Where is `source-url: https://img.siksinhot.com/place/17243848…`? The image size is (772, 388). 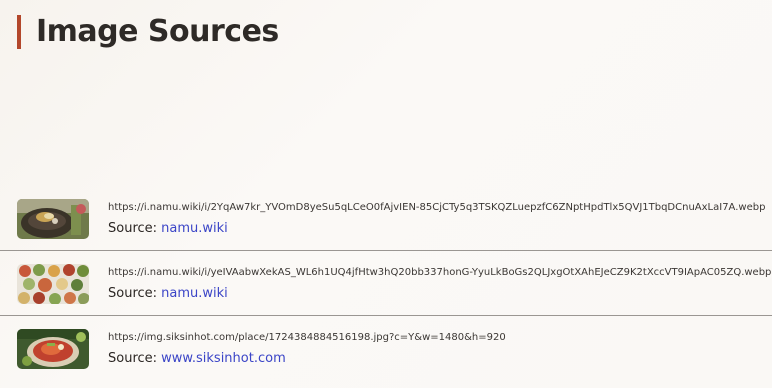
source-url: https://img.siksinhot.com/place/17243848… is located at coordinates (307, 337).